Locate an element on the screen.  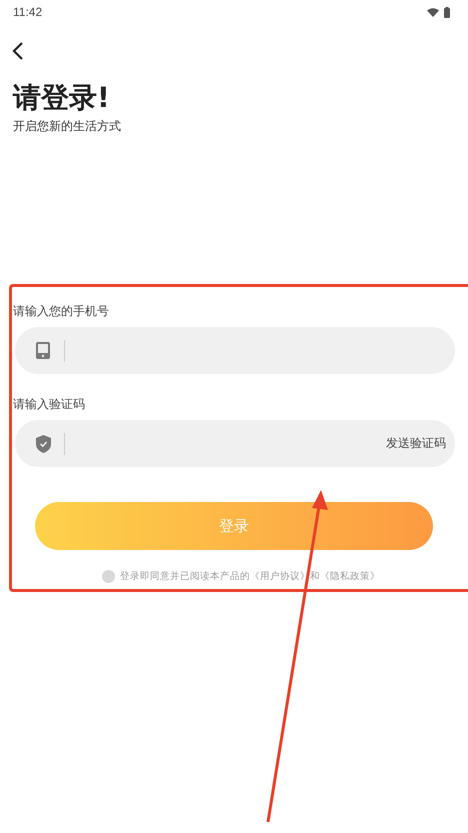
page-subtitle: 开启您新的生活方式 is located at coordinates (67, 126).